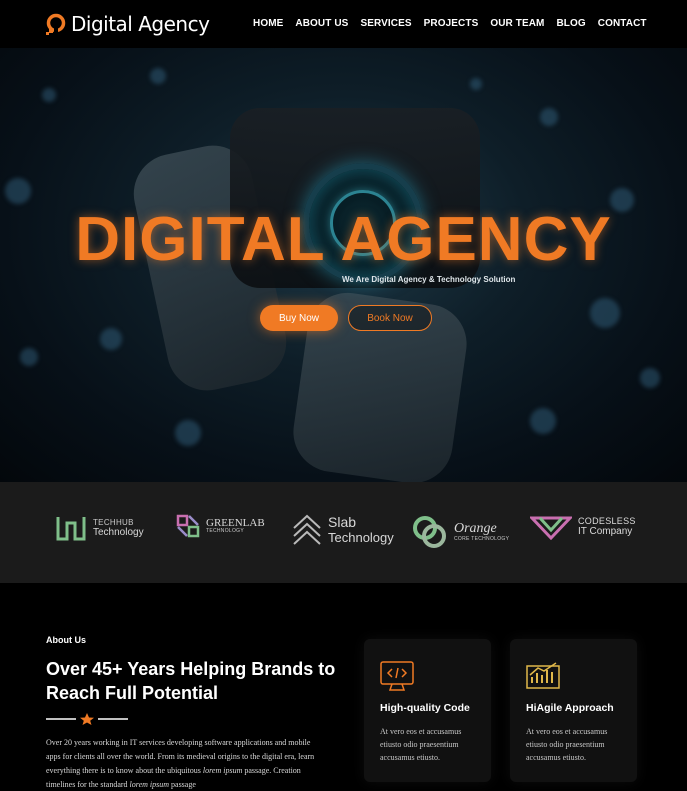  I want to click on feature-card-title: High-quality Code, so click(425, 708).